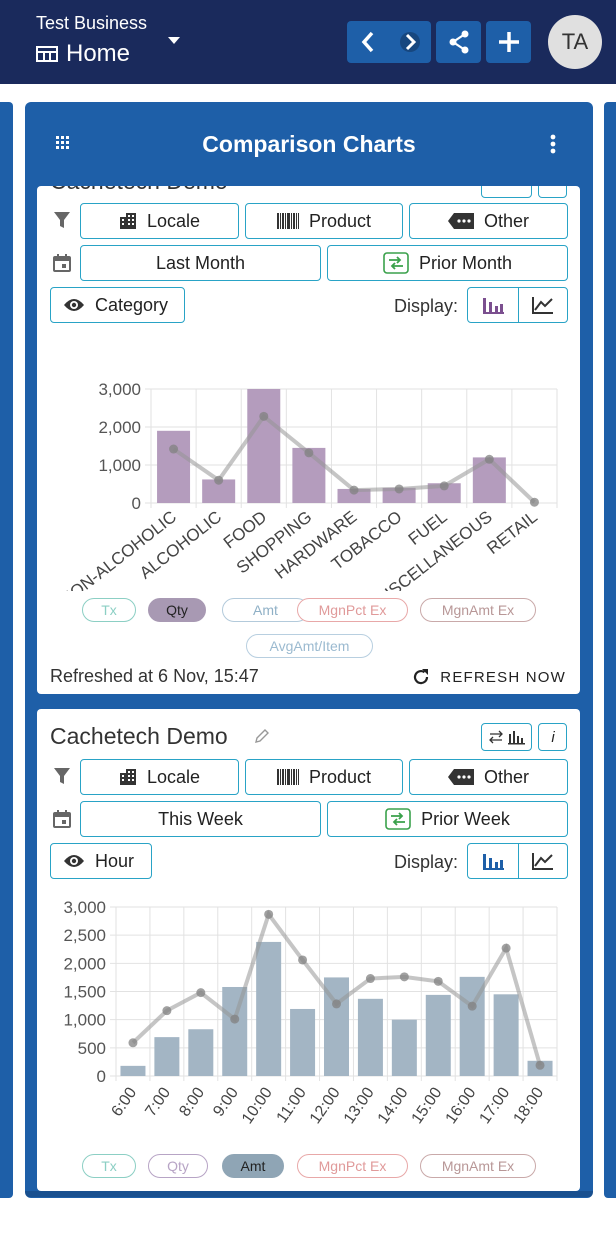  I want to click on info-button, so click(552, 192).